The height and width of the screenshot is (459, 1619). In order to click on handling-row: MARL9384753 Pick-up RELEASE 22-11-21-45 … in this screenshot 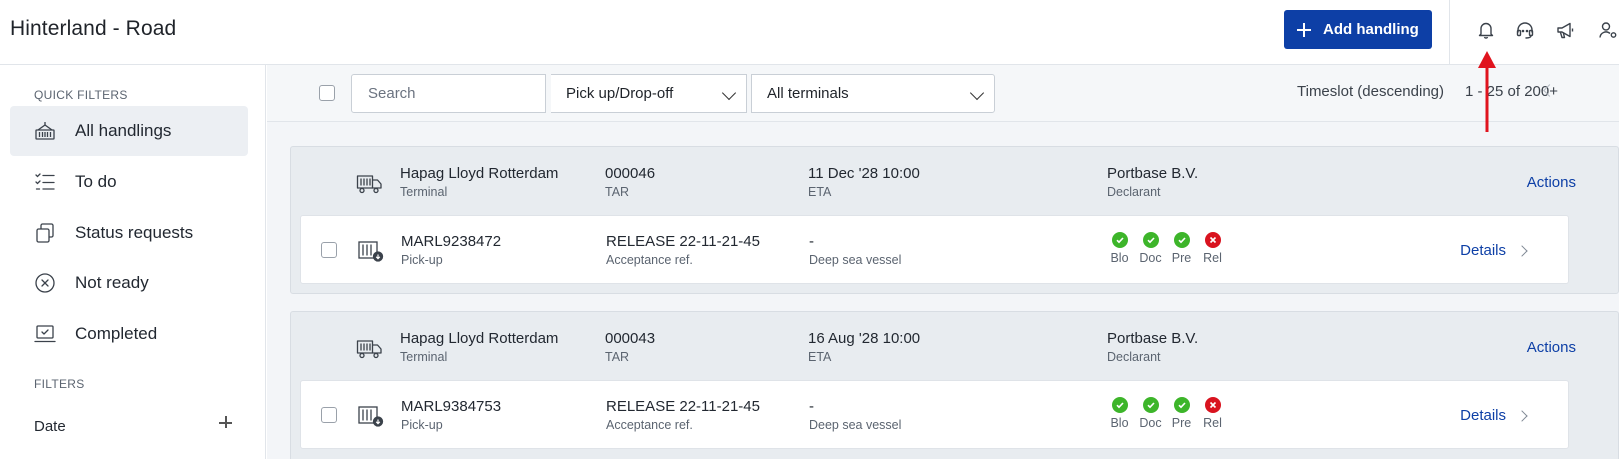, I will do `click(934, 414)`.